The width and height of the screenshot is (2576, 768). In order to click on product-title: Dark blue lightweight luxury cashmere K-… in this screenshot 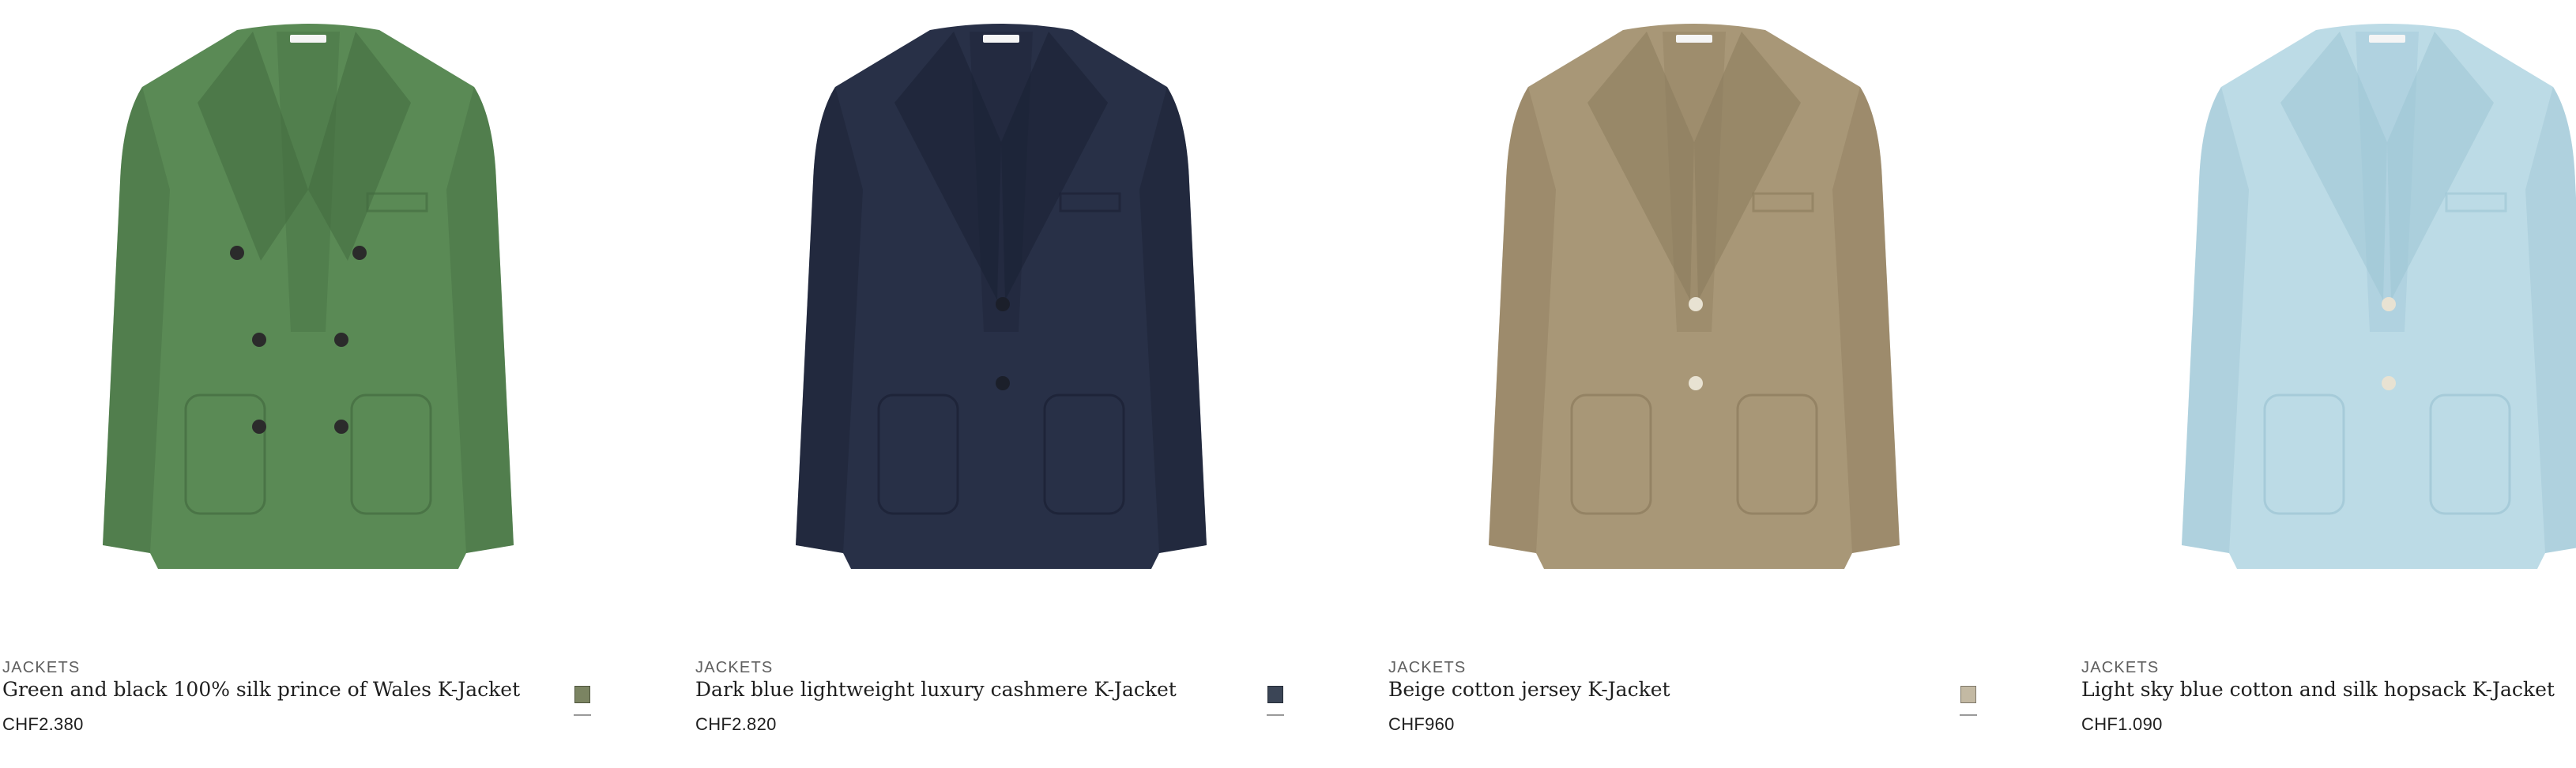, I will do `click(968, 689)`.